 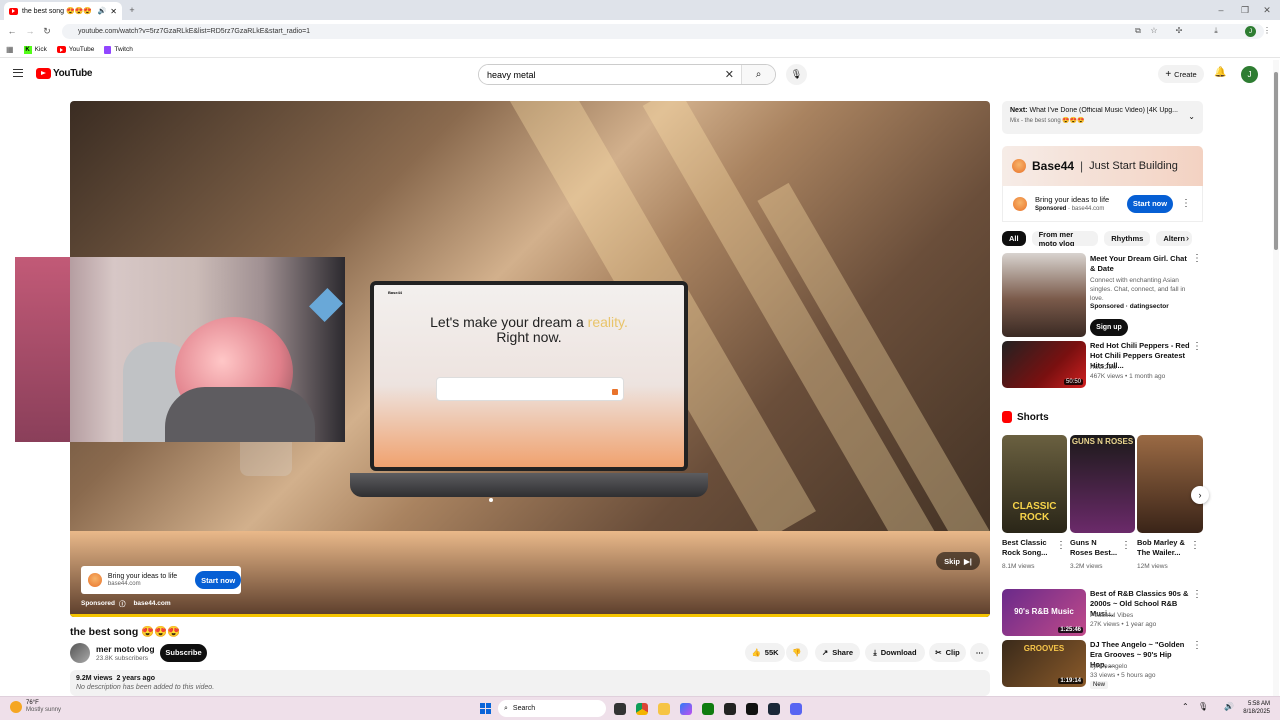 I want to click on video-thumbnail: 90's R&B Music 1:25:46, so click(x=1044, y=612).